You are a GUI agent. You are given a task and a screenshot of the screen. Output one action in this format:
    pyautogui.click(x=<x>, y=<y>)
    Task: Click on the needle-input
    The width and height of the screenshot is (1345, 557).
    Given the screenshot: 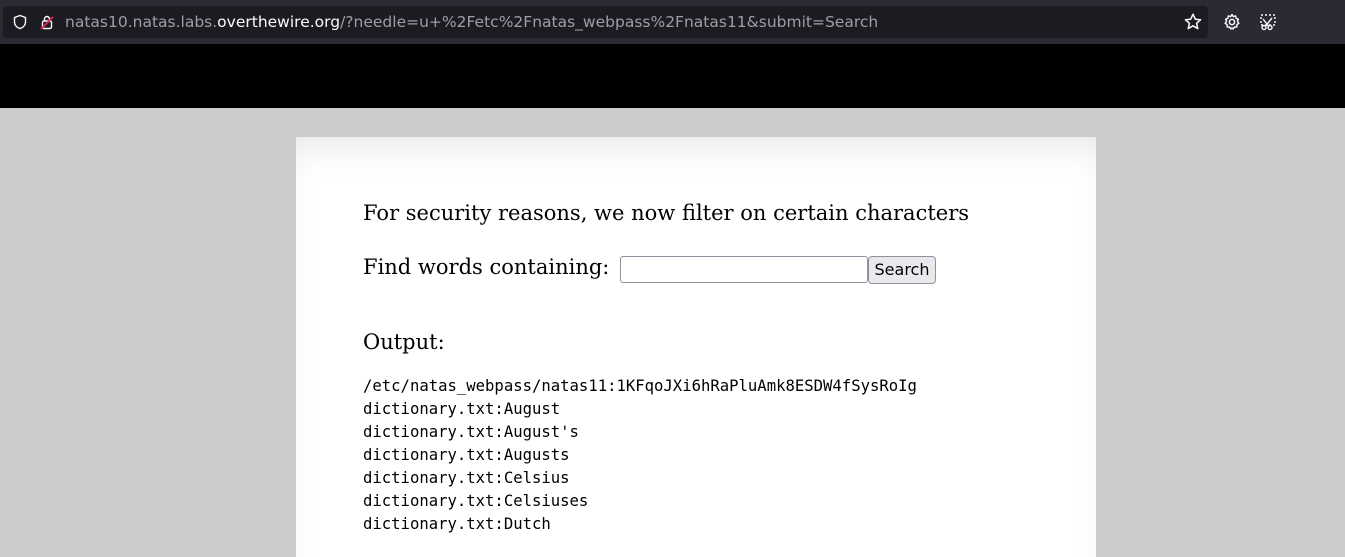 What is the action you would take?
    pyautogui.click(x=744, y=269)
    